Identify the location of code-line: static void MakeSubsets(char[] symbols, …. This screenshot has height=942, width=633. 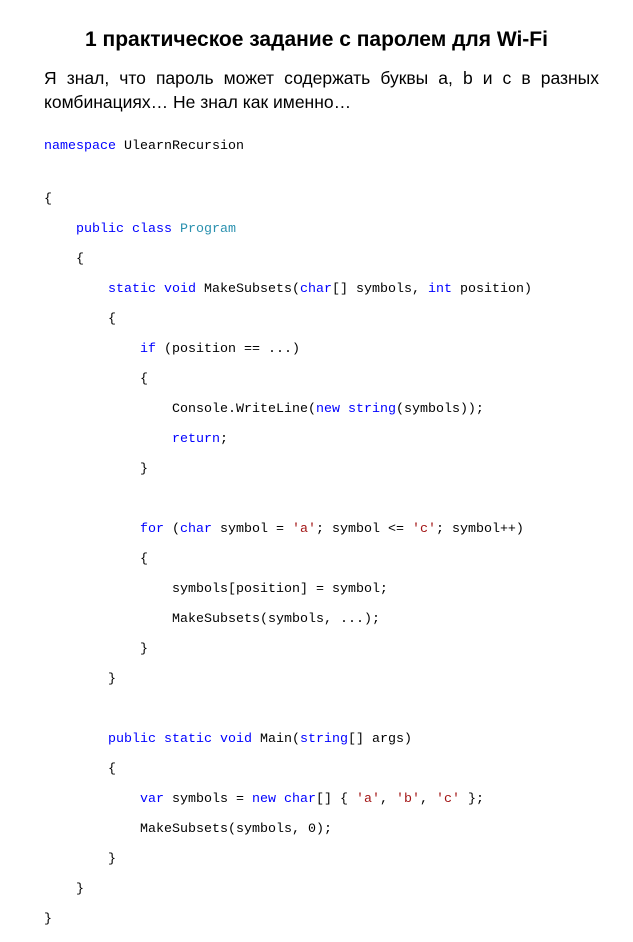
(320, 289).